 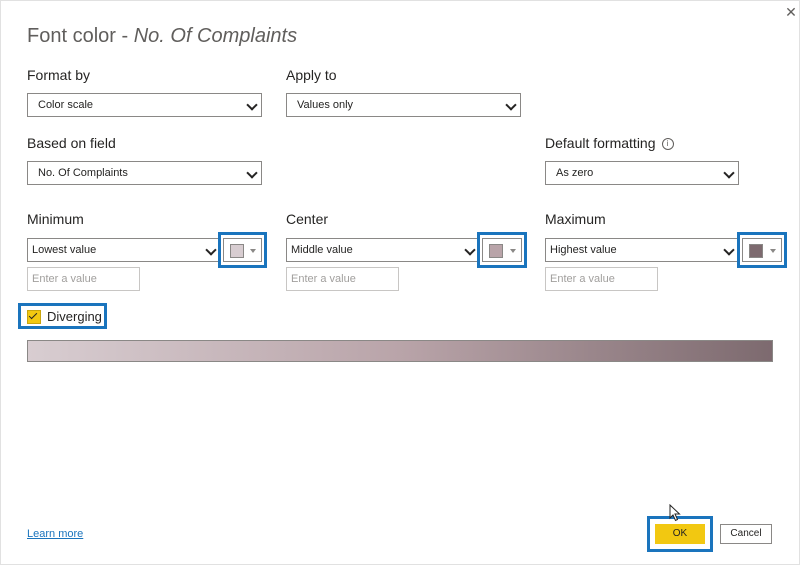 I want to click on cancel-button: Cancel, so click(x=746, y=534).